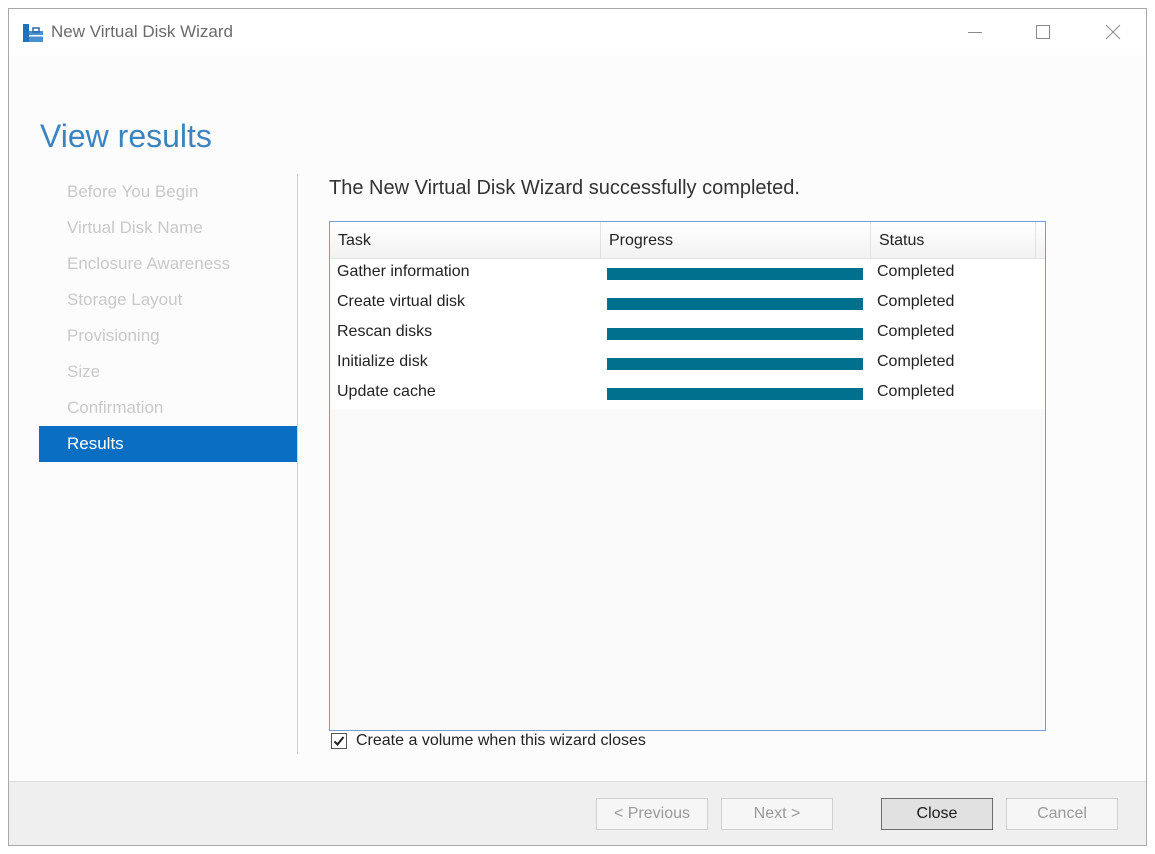 The height and width of the screenshot is (854, 1155). Describe the element at coordinates (386, 391) in the screenshot. I see `task-cell: Update cache` at that location.